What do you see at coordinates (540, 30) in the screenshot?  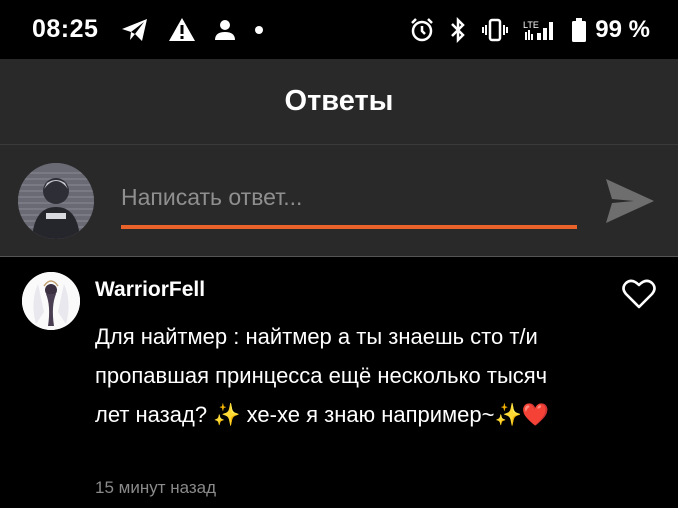 I see `lte-signal-icon: LTE` at bounding box center [540, 30].